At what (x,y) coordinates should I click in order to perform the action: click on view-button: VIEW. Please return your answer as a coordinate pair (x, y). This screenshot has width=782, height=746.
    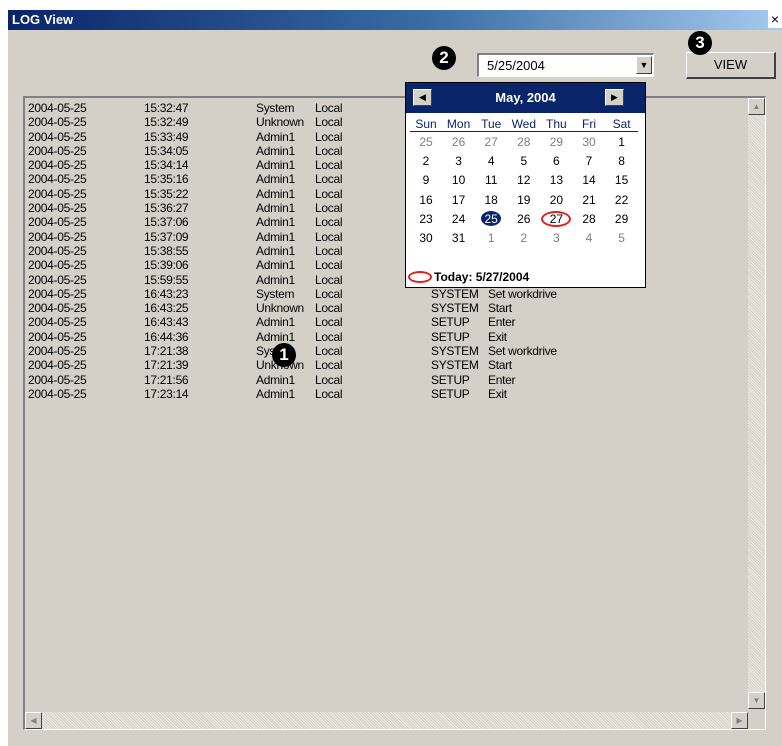
    Looking at the image, I should click on (731, 65).